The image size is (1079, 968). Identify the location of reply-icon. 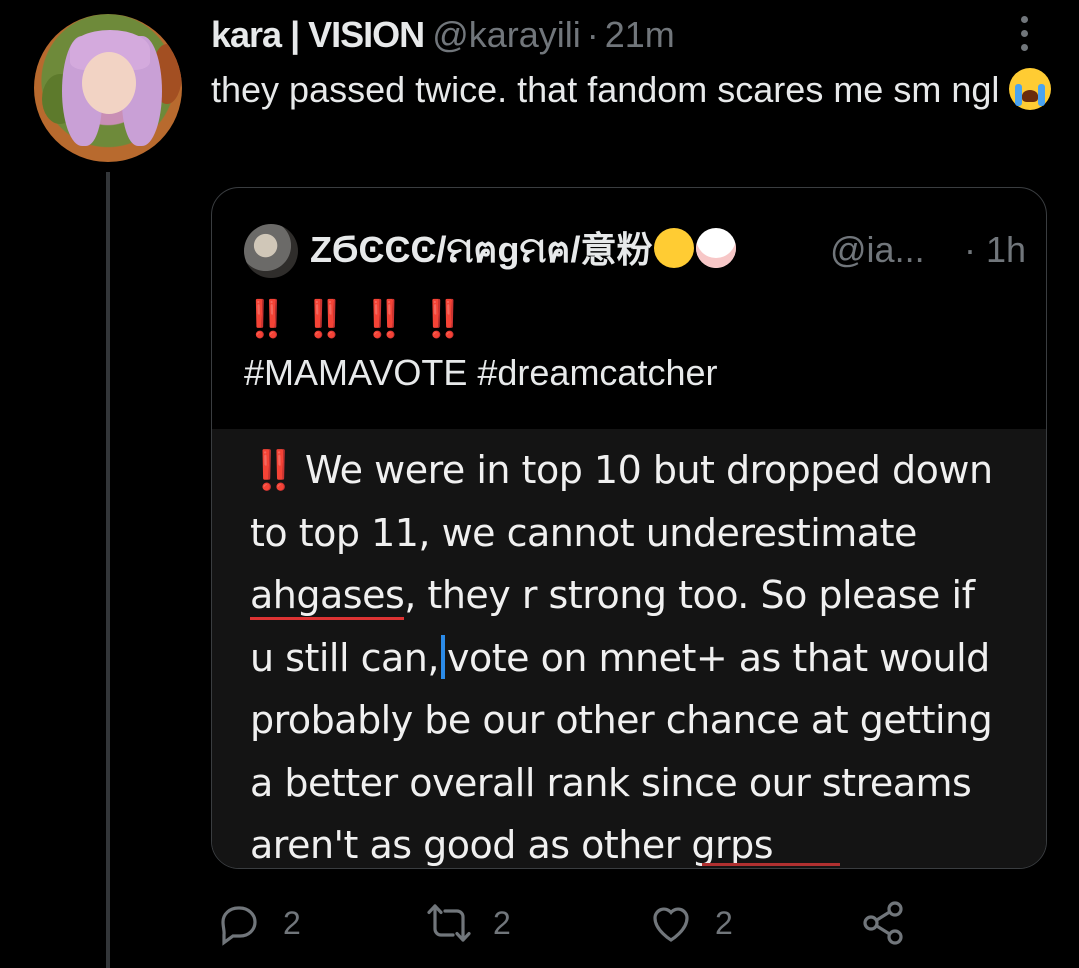
(239, 926).